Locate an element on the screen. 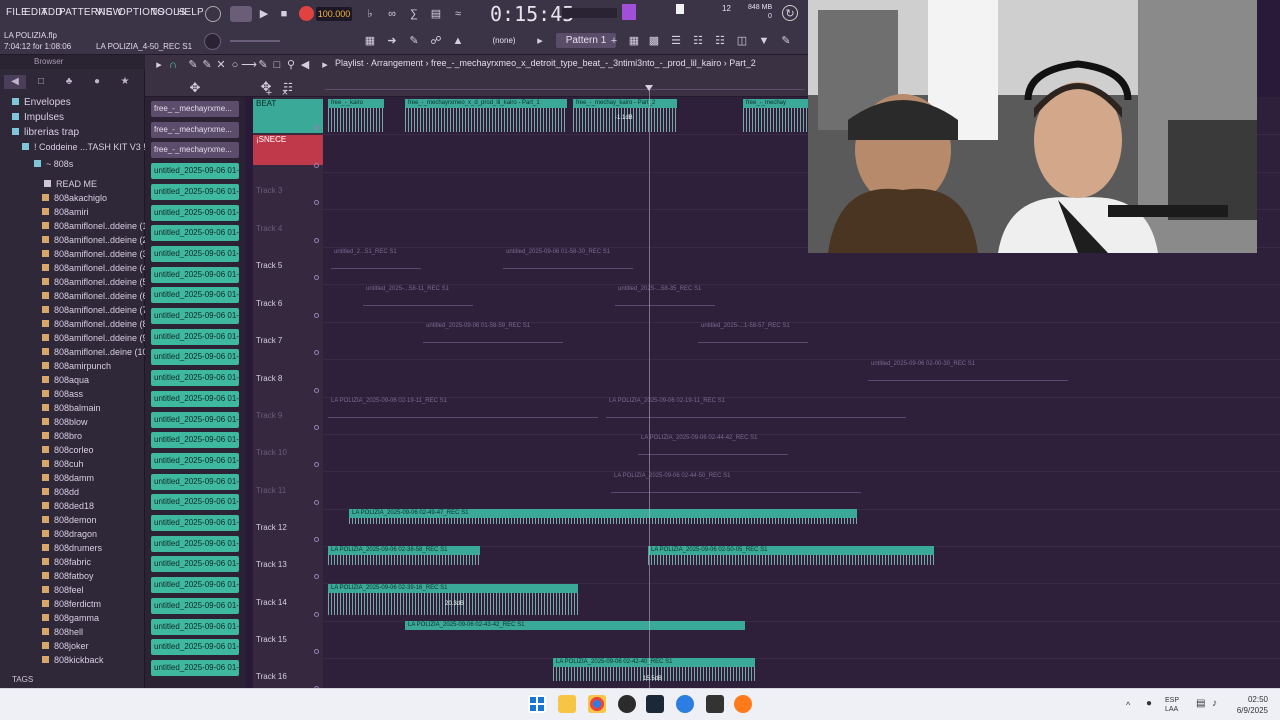 The image size is (1280, 720). browser-file: 808fabric is located at coordinates (66, 562).